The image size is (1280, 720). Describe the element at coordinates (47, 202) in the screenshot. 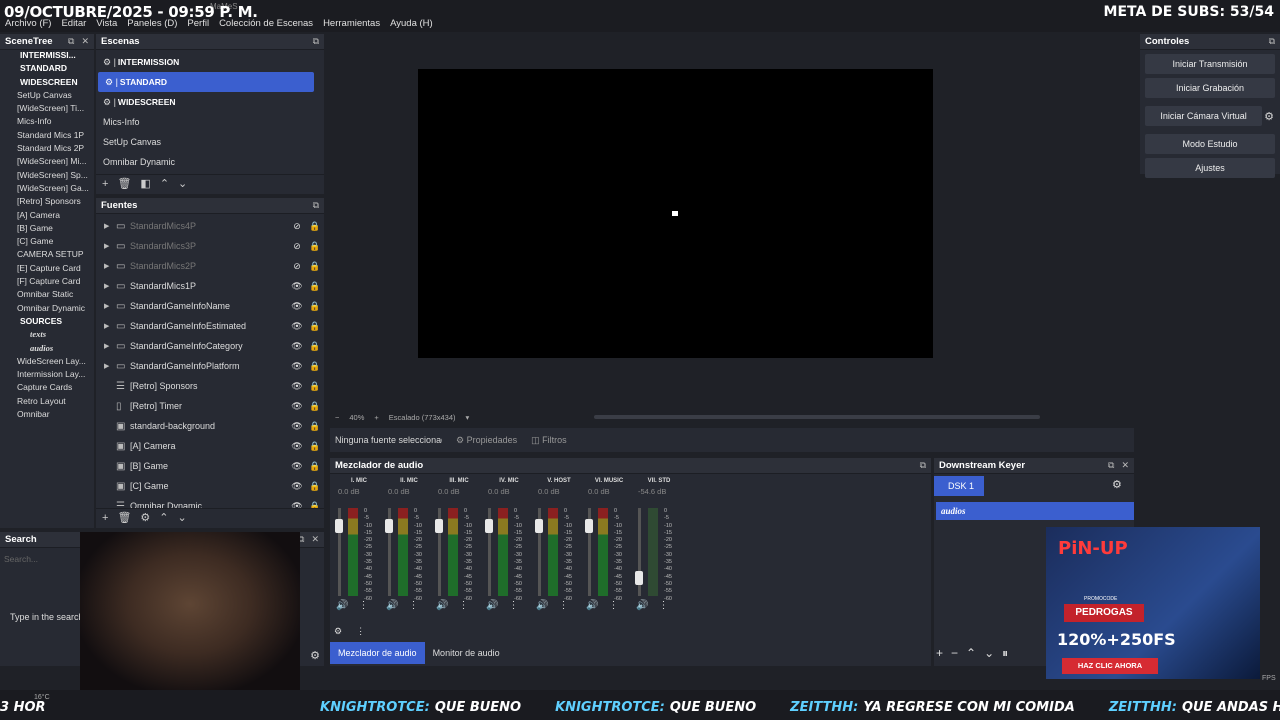

I see `scenetree-item: [Retro] Sponsors` at that location.